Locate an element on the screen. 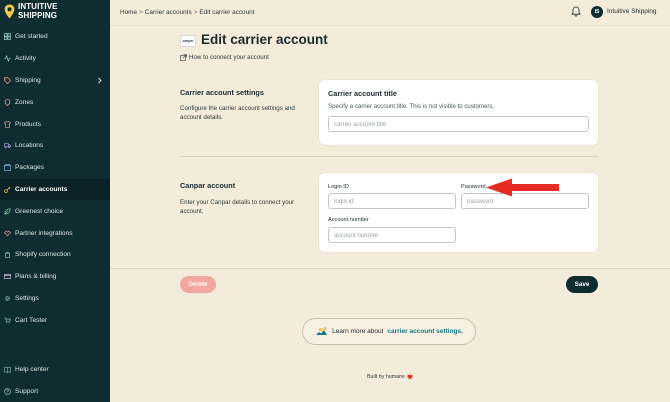 The image size is (670, 402). shopify-icon is located at coordinates (7, 255).